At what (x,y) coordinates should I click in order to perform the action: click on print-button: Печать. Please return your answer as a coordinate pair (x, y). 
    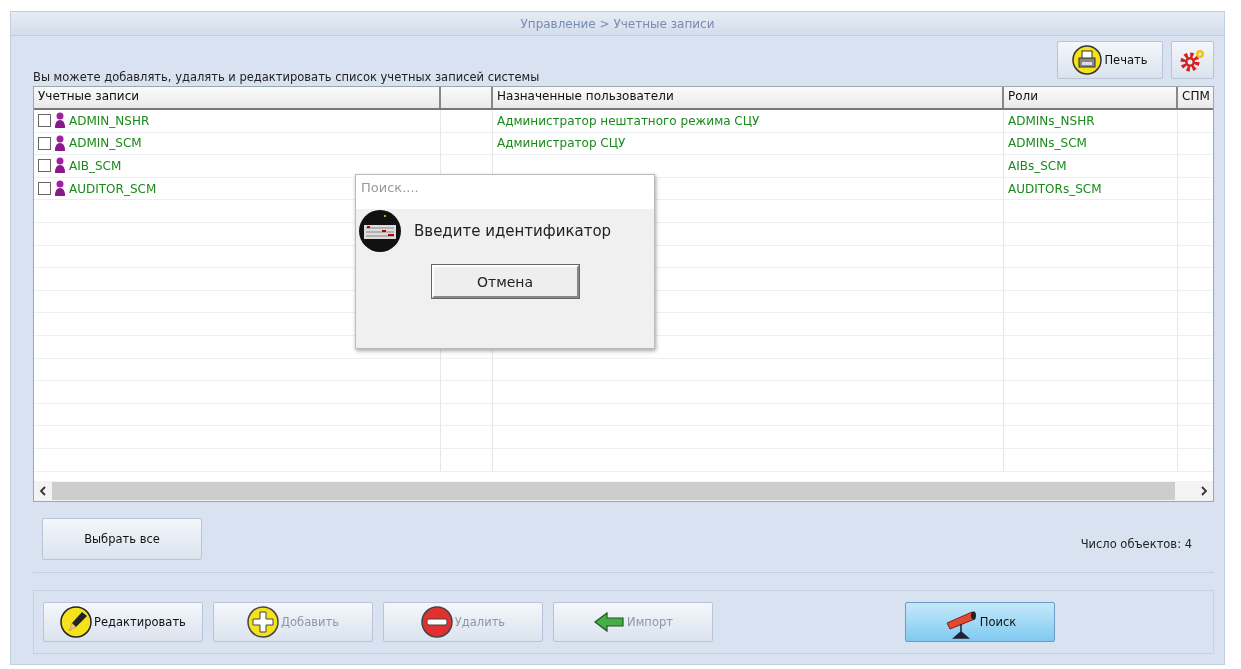
    Looking at the image, I should click on (1110, 60).